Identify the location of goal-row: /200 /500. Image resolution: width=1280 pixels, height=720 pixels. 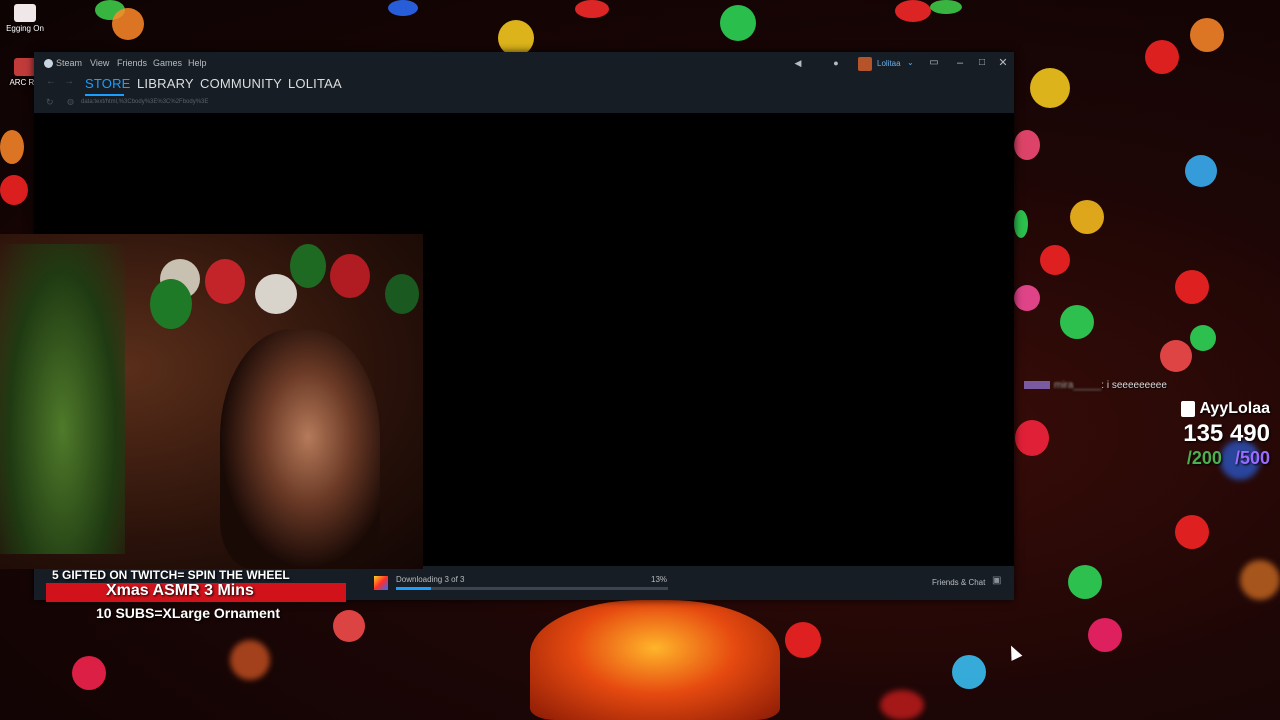
(1200, 458).